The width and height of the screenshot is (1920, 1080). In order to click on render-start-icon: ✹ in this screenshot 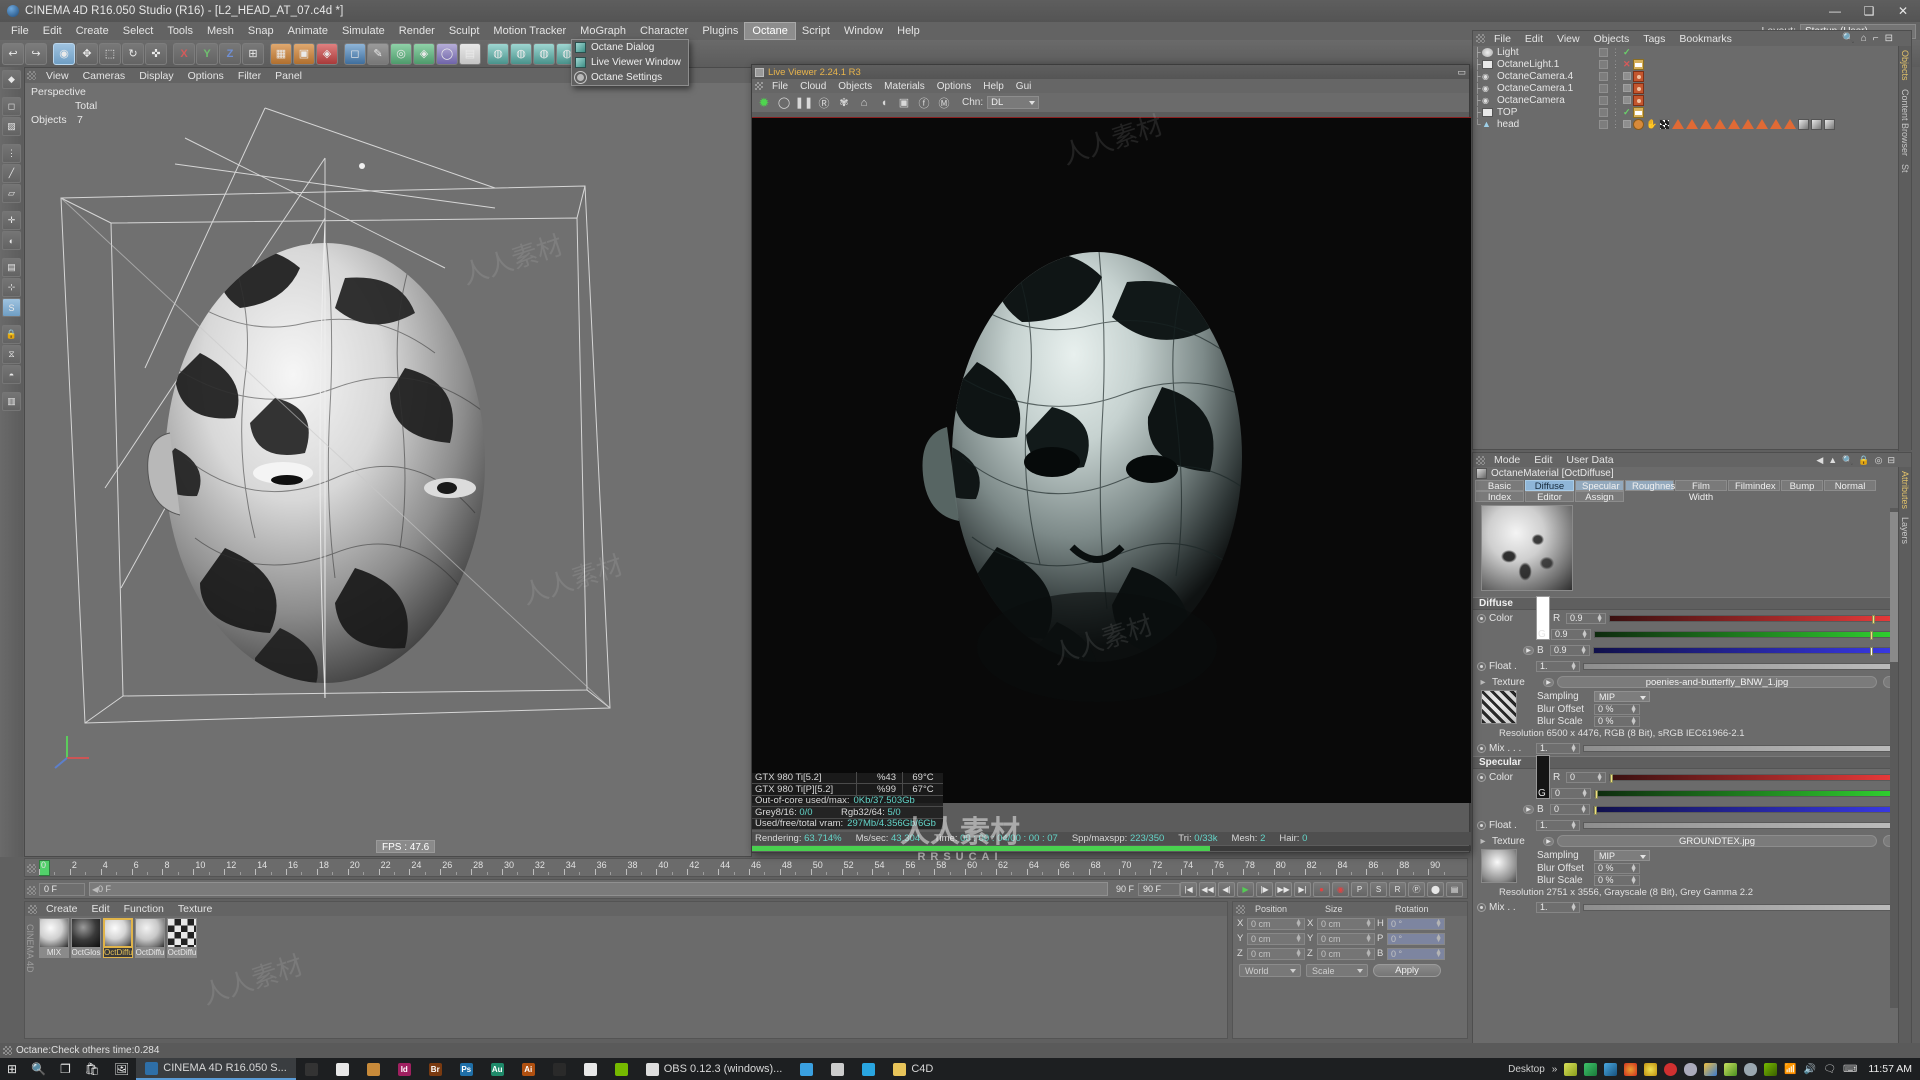, I will do `click(764, 103)`.